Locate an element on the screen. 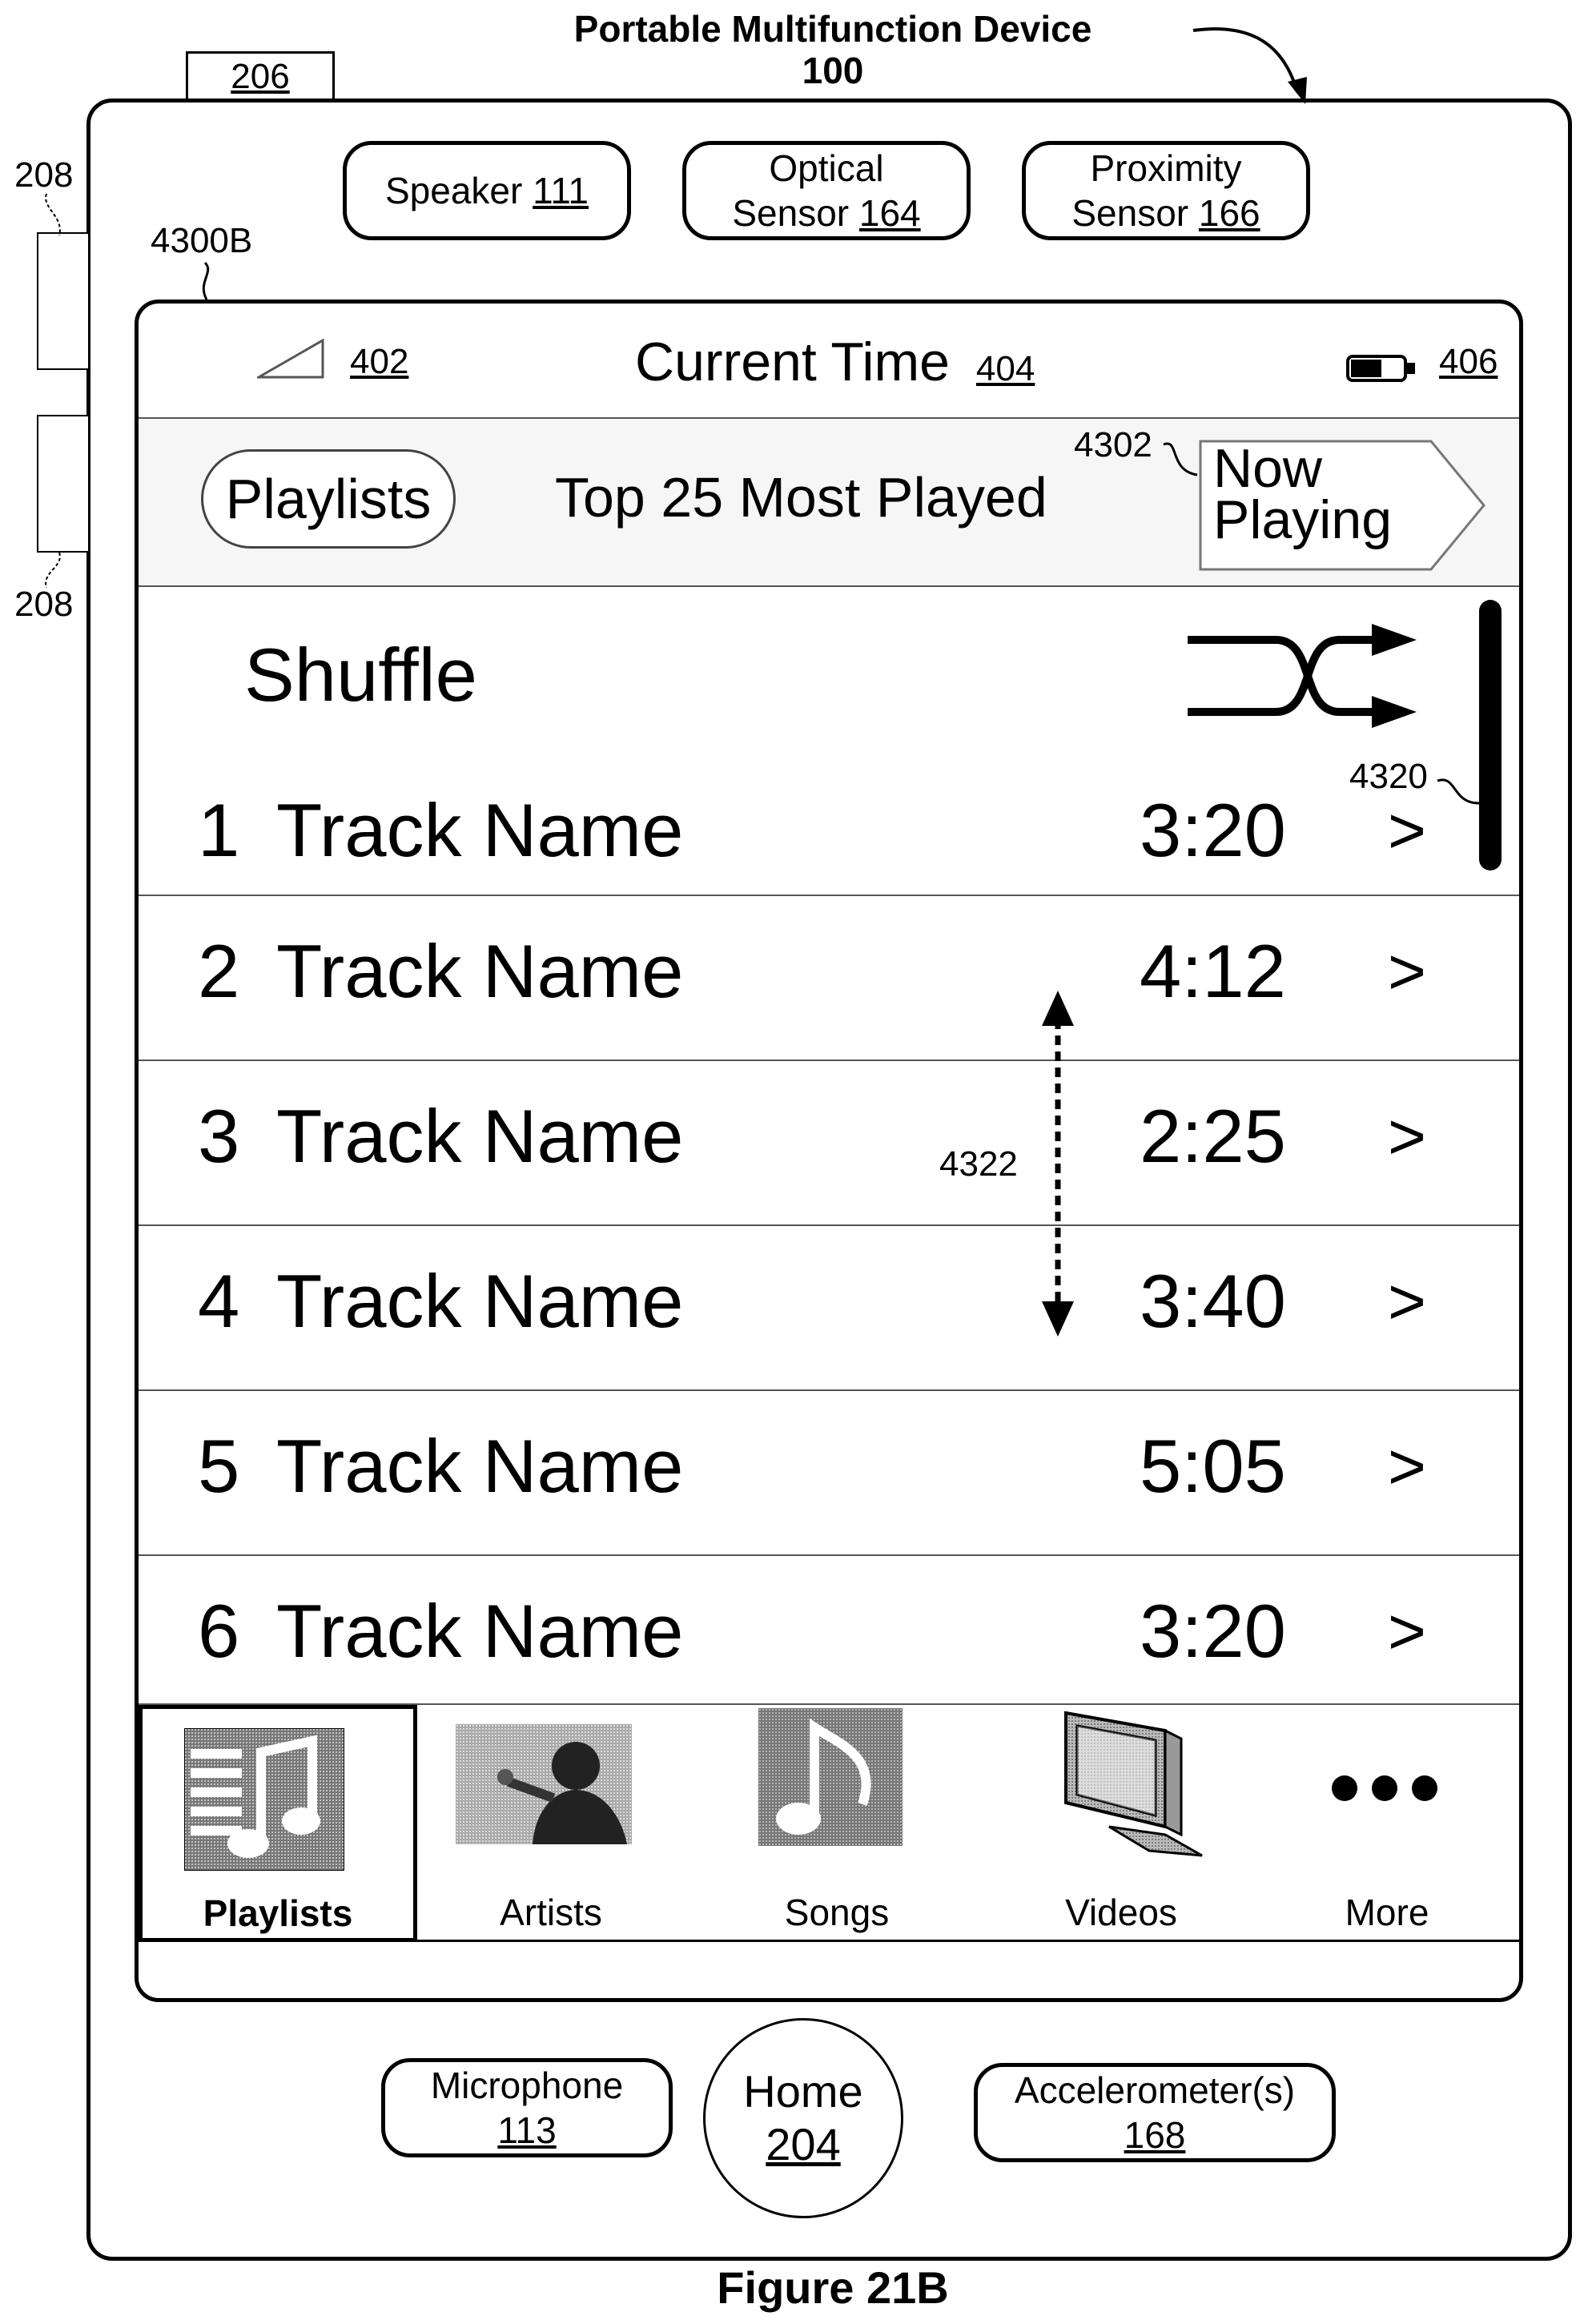  tab-label: Artists is located at coordinates (551, 1912).